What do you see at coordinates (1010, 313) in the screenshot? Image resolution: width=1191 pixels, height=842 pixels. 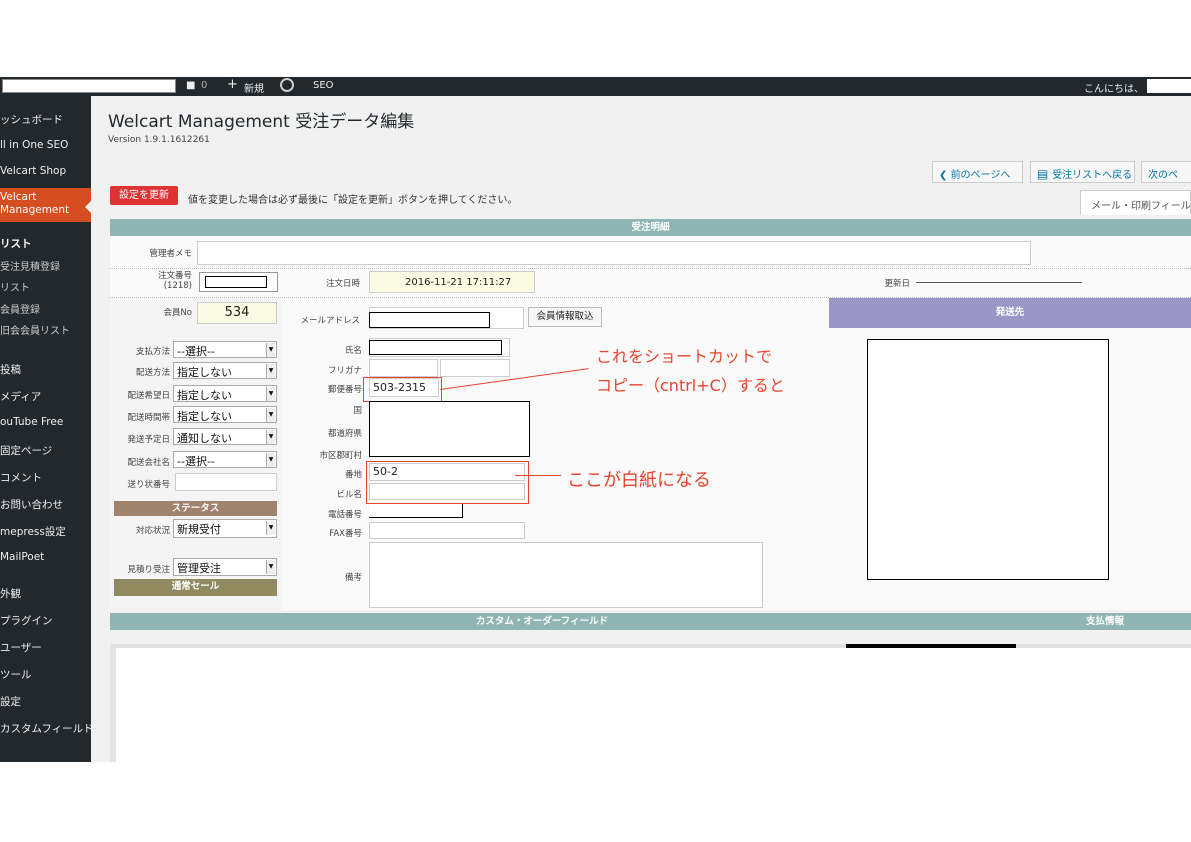 I see `shipping-to-header: 発送先` at bounding box center [1010, 313].